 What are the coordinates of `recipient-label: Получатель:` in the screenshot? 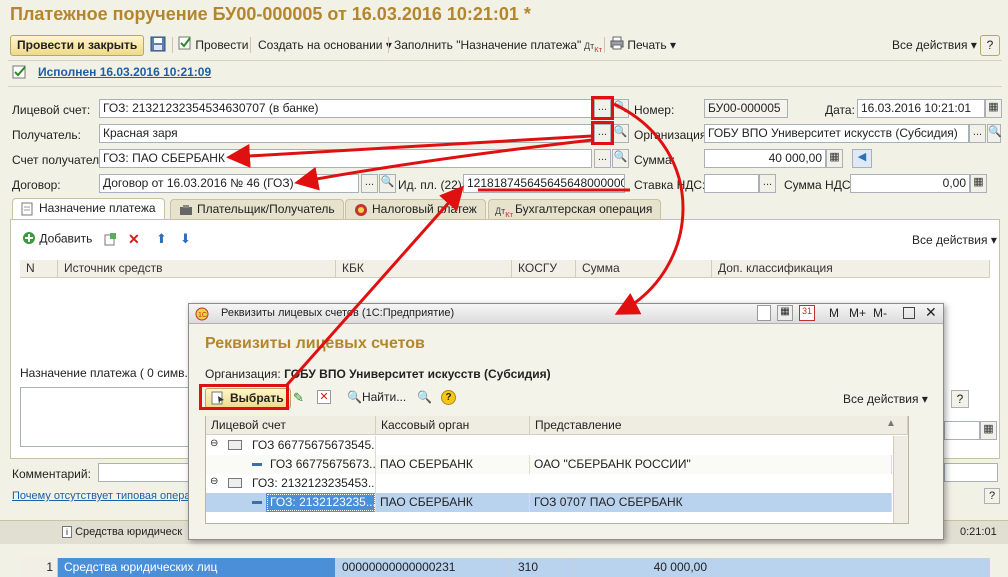 It's located at (46, 135).